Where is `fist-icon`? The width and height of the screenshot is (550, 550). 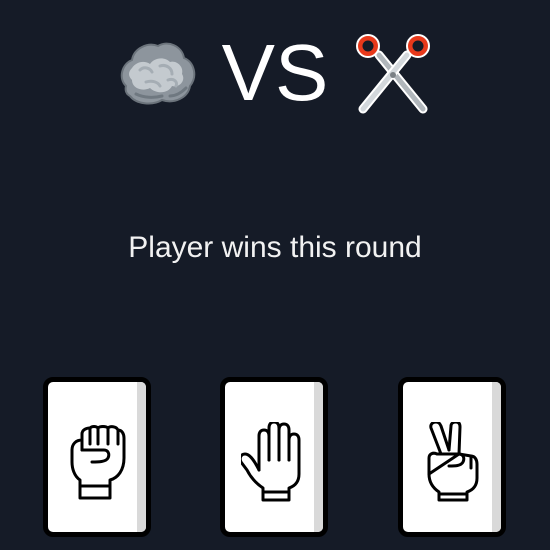
fist-icon is located at coordinates (98, 462).